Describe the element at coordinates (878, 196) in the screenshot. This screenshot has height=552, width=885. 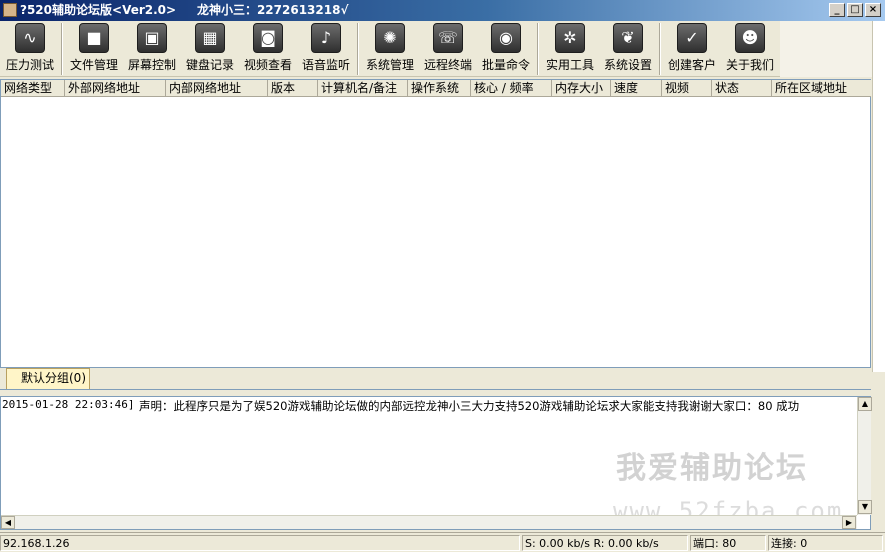
I see `window-scrollbar` at that location.